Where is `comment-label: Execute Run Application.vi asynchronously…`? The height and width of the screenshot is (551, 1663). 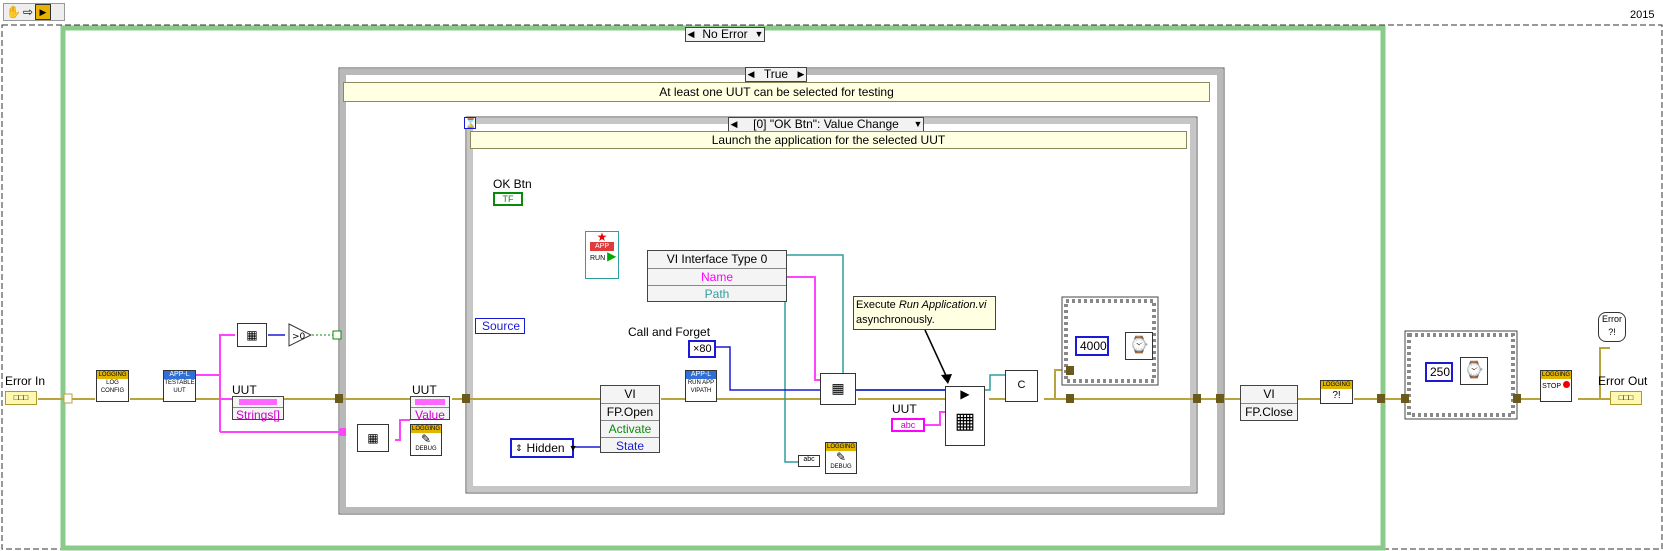 comment-label: Execute Run Application.vi asynchronously… is located at coordinates (924, 313).